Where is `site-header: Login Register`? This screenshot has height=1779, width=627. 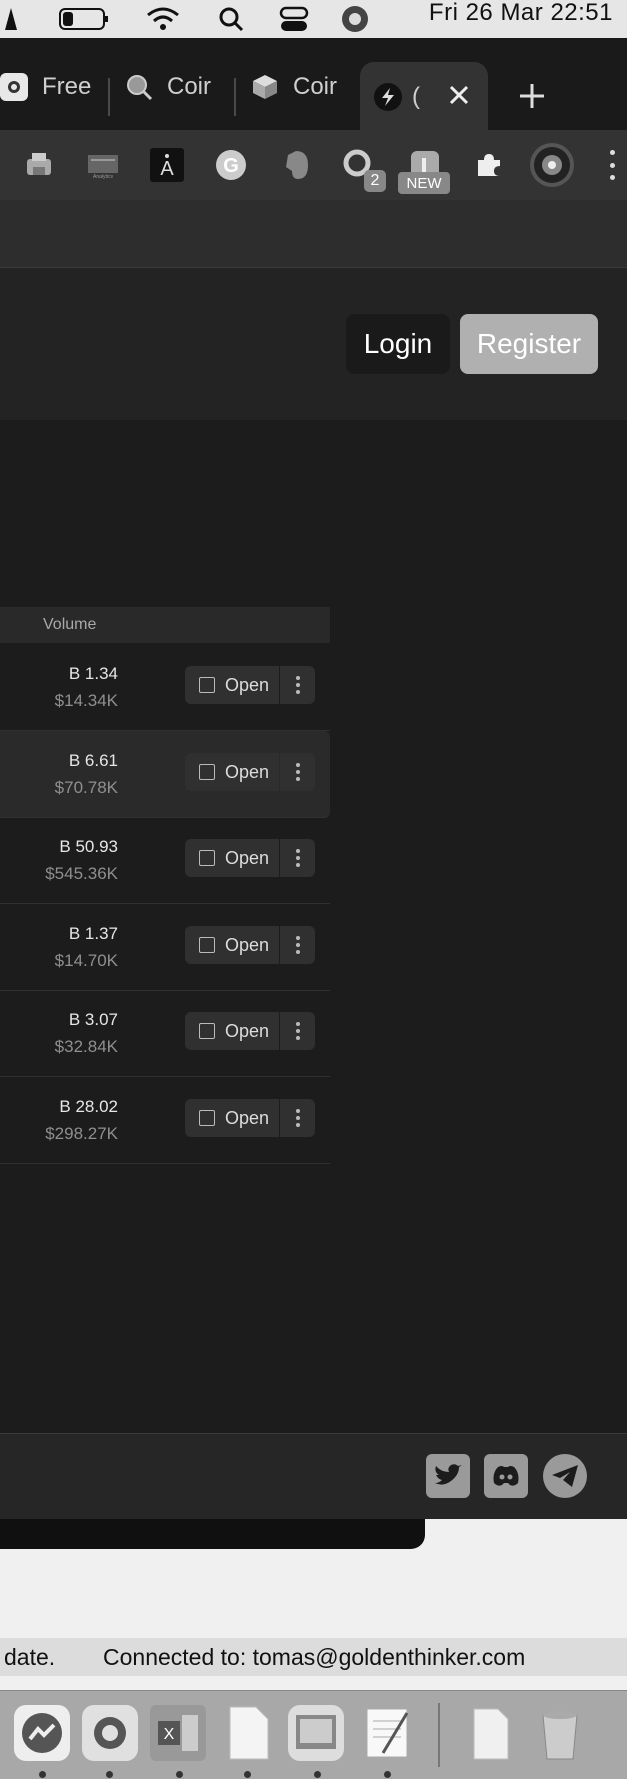
site-header: Login Register is located at coordinates (313, 344).